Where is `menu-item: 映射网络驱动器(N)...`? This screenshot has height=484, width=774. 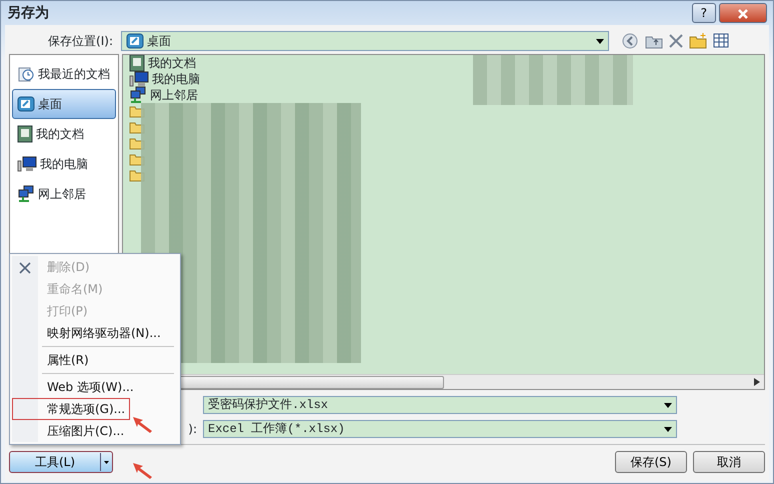
menu-item: 映射网络驱动器(N)... is located at coordinates (95, 333).